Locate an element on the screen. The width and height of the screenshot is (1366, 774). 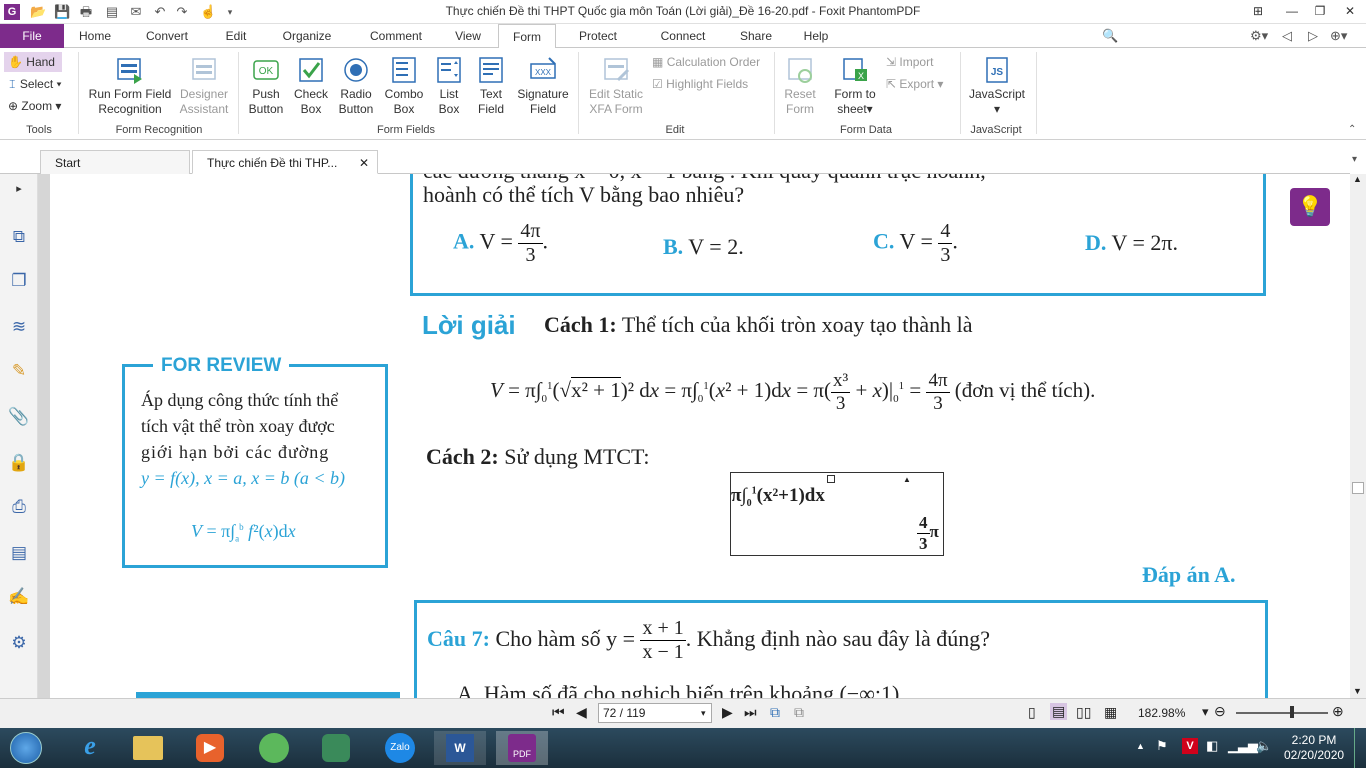
facing-page-icon: ▯▯ is located at coordinates (1083, 712).